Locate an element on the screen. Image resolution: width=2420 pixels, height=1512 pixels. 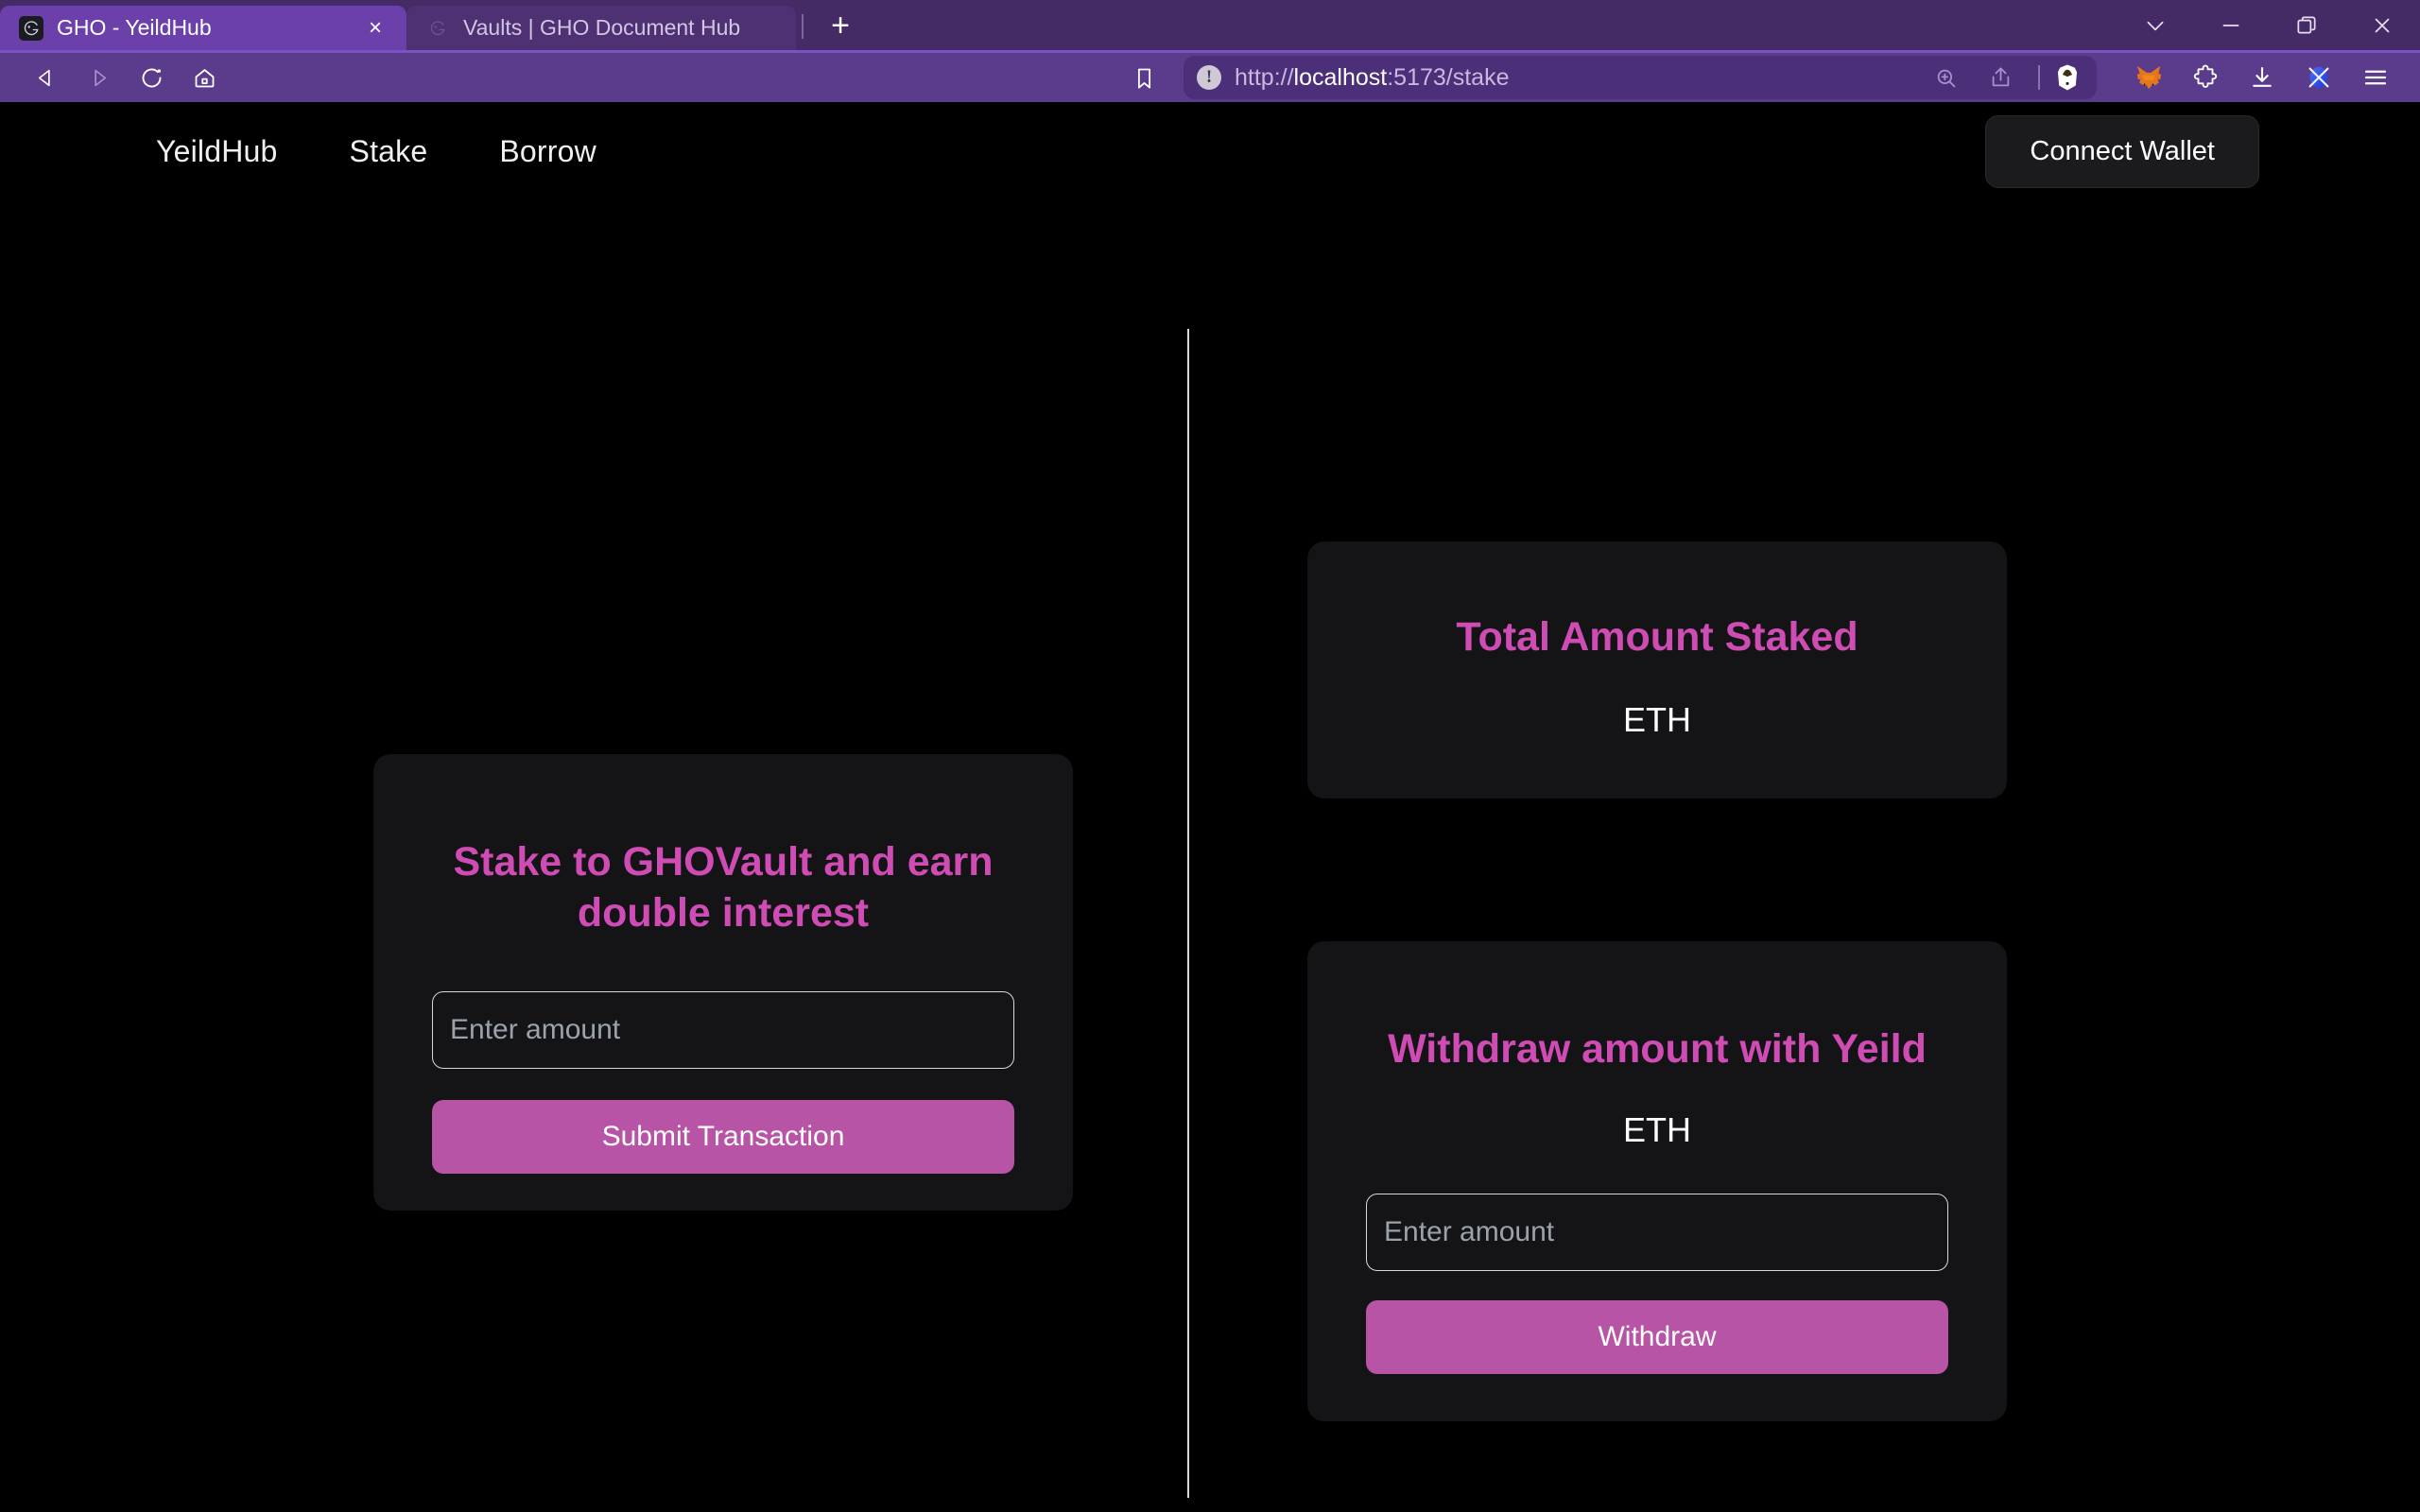
total-staked-card: Total Amount Staked ETH is located at coordinates (1657, 670).